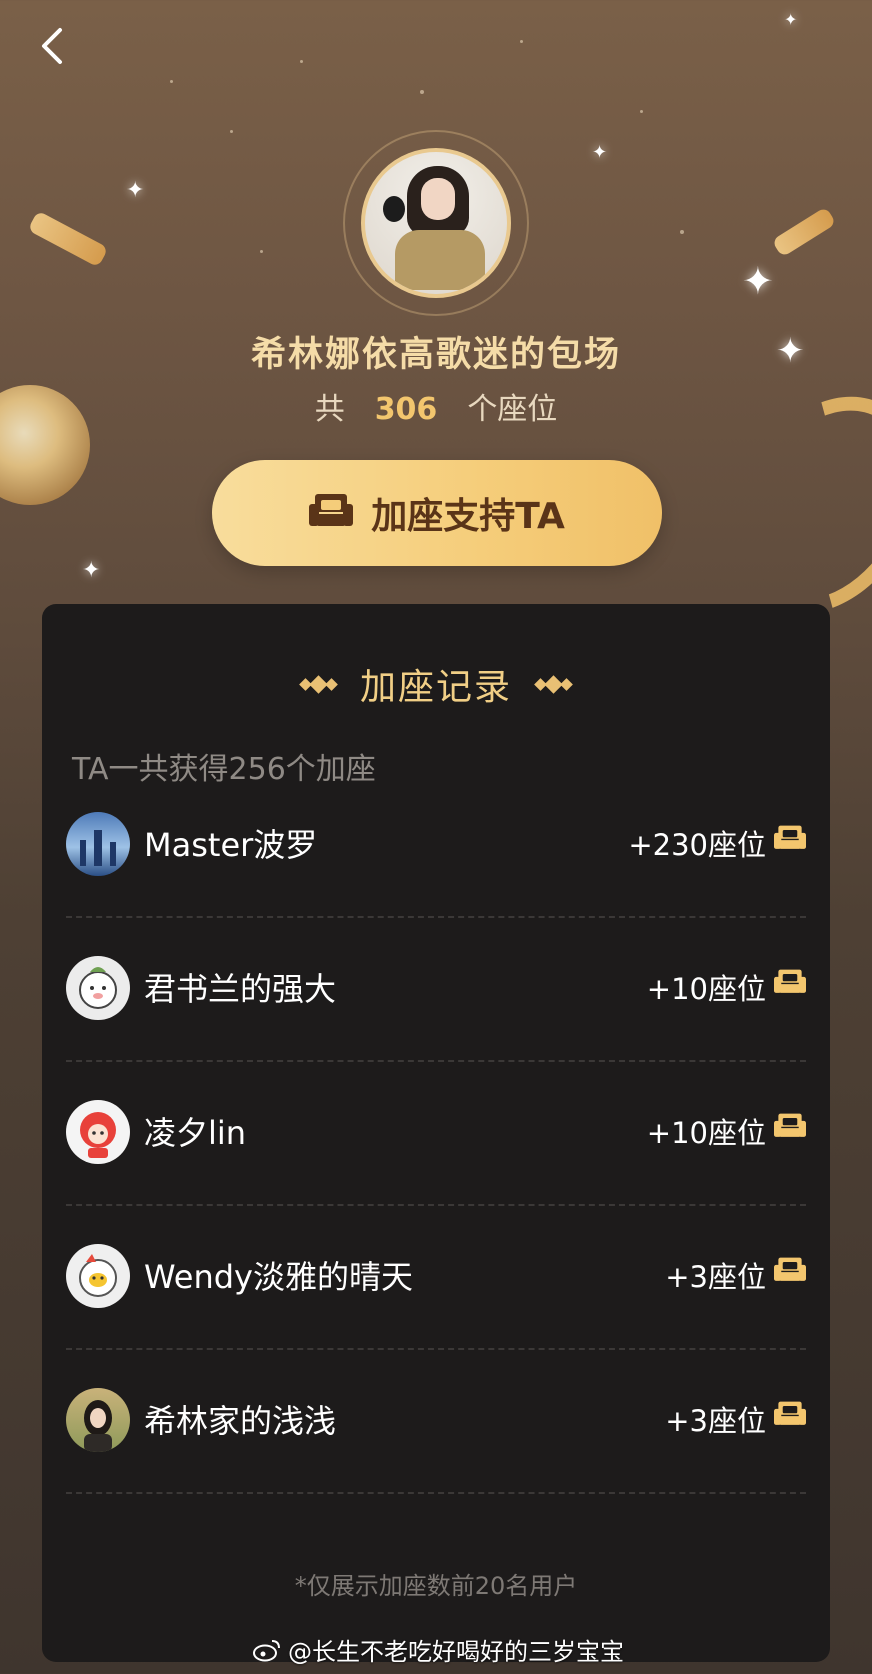  What do you see at coordinates (804, 232) in the screenshot?
I see `ribbon-decoration-right` at bounding box center [804, 232].